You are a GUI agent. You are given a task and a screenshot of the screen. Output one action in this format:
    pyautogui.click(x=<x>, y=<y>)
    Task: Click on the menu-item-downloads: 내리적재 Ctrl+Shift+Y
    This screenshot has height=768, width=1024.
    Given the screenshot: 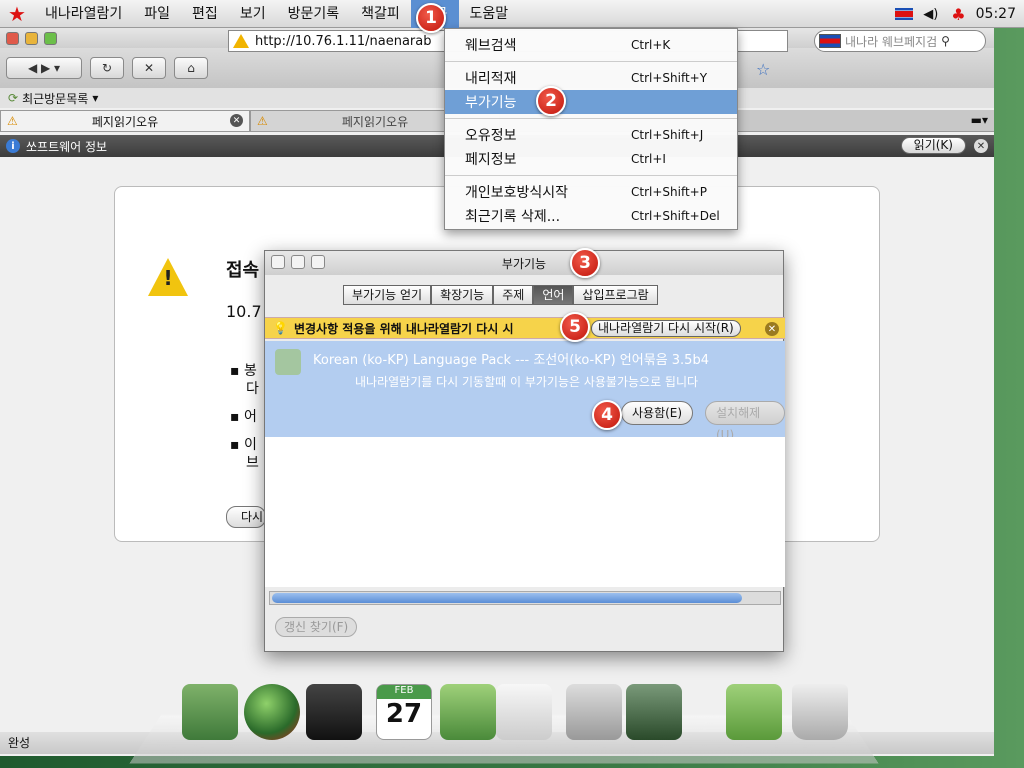 What is the action you would take?
    pyautogui.click(x=591, y=78)
    